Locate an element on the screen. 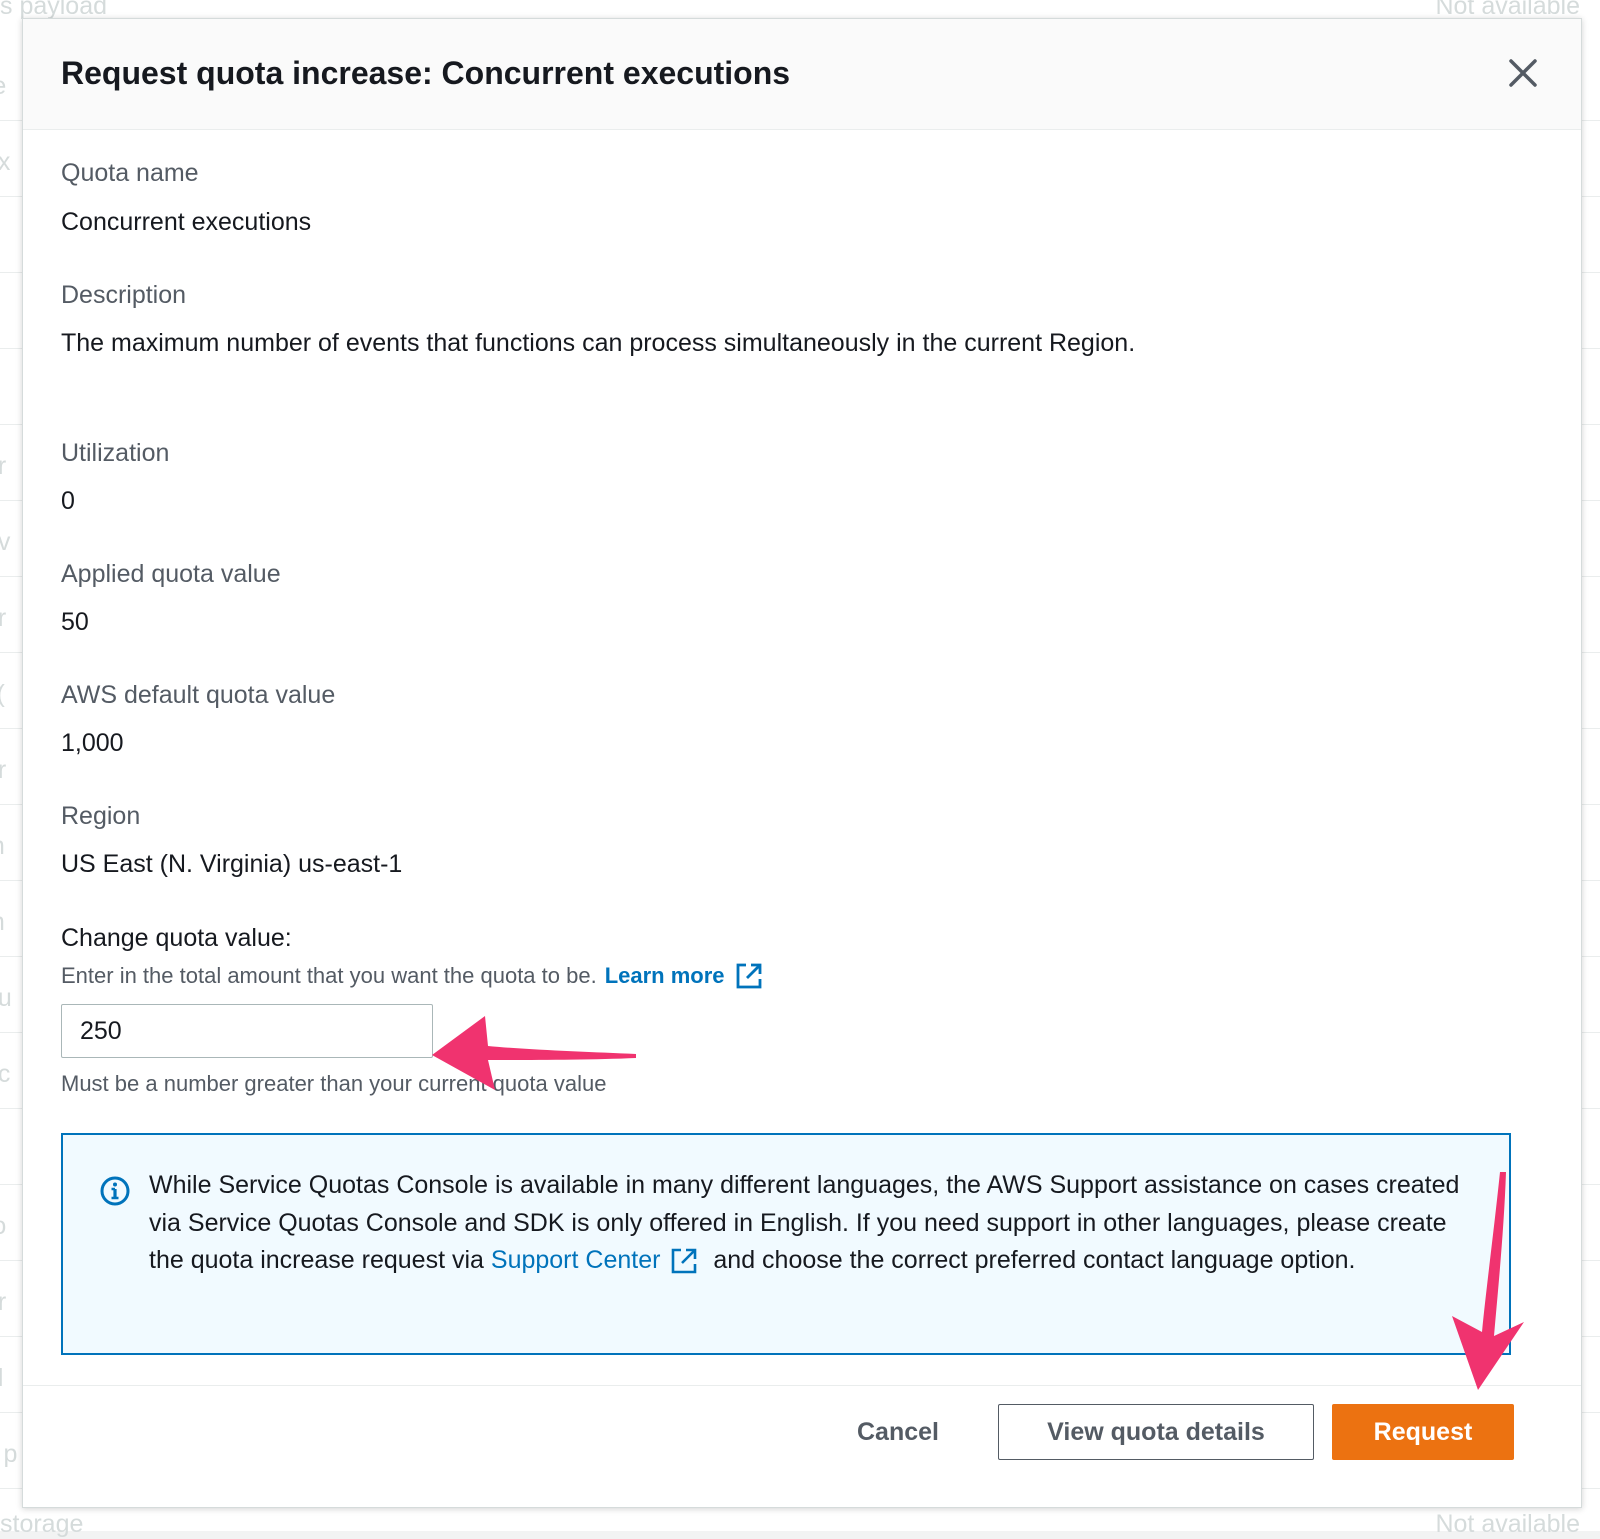  description-label: Description is located at coordinates (124, 295).